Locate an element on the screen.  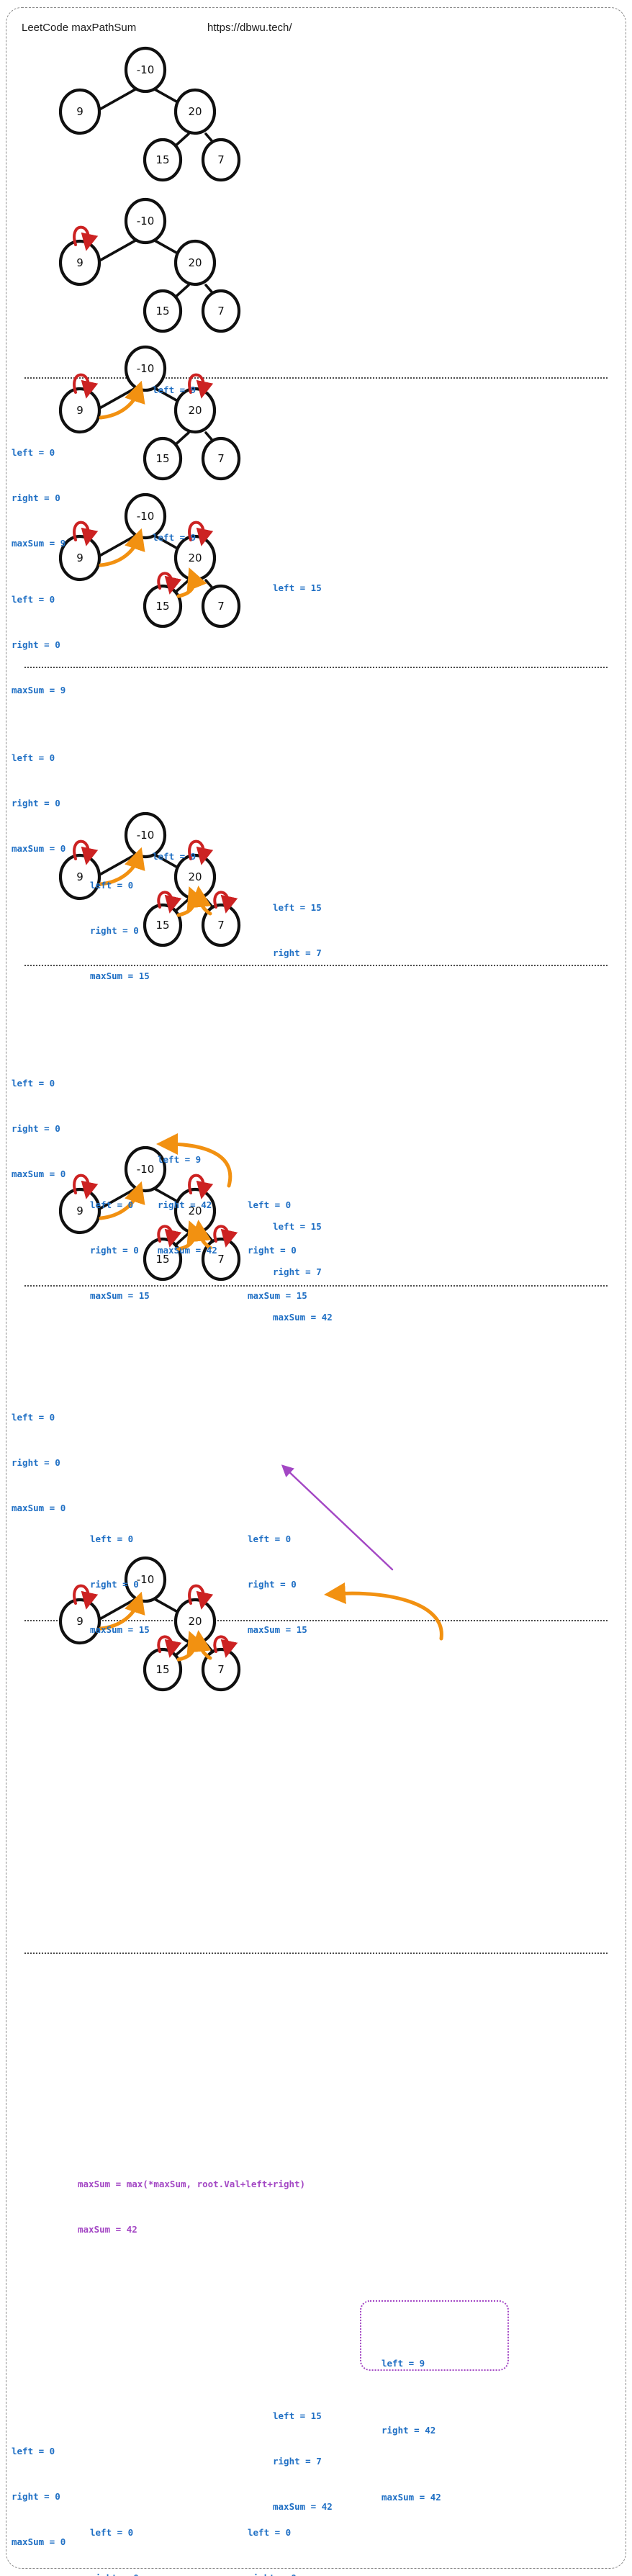
formula-line: maxSum = 42 is located at coordinates (107, 2229).